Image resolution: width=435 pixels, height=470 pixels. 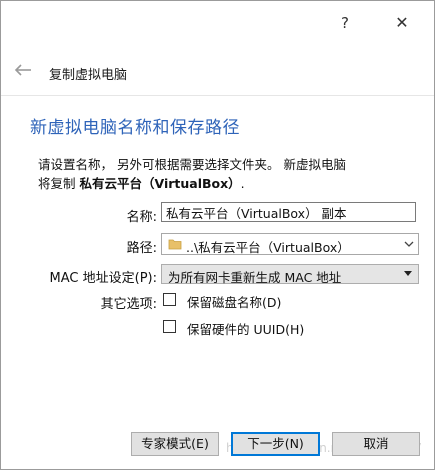 What do you see at coordinates (217, 23) in the screenshot?
I see `title-bar: ? ✕` at bounding box center [217, 23].